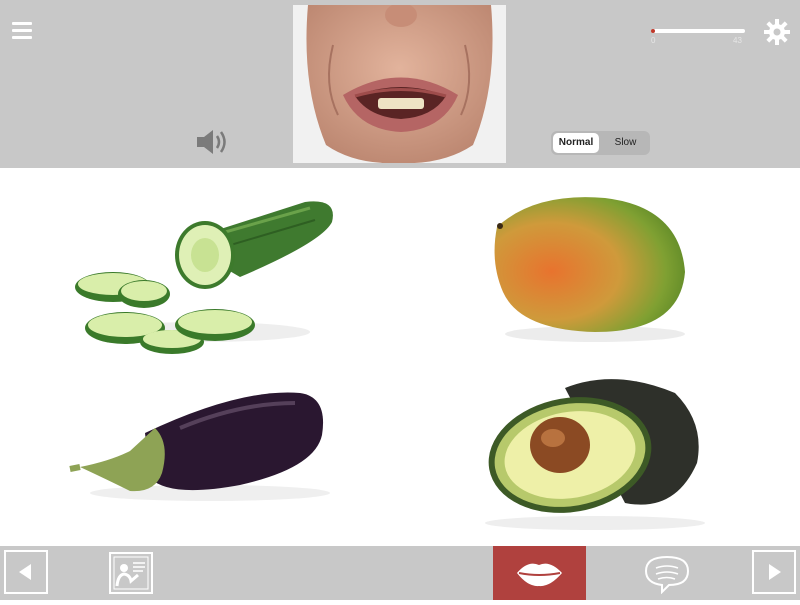 The width and height of the screenshot is (800, 605). Describe the element at coordinates (400, 573) in the screenshot. I see `bottom-bar` at that location.